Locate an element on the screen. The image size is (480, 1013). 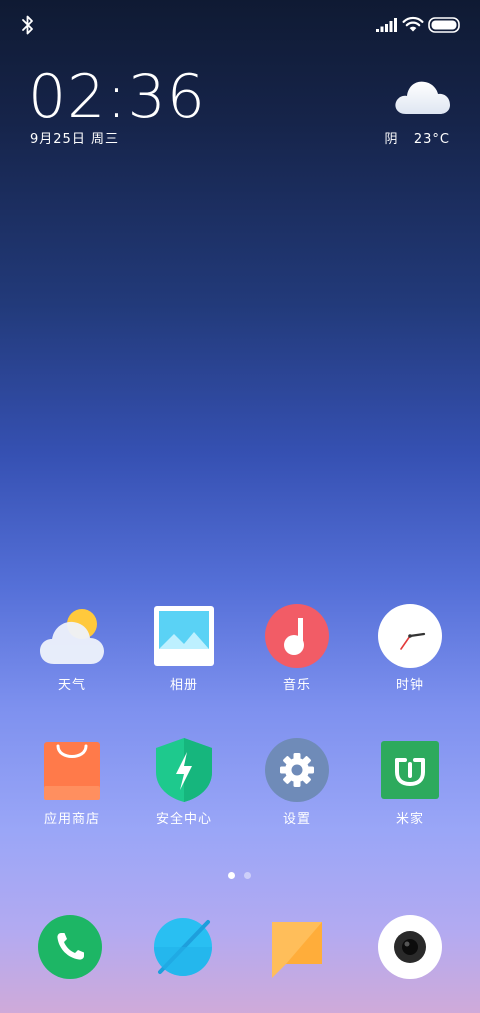
app-mijia: 米家 is located at coordinates (410, 788).